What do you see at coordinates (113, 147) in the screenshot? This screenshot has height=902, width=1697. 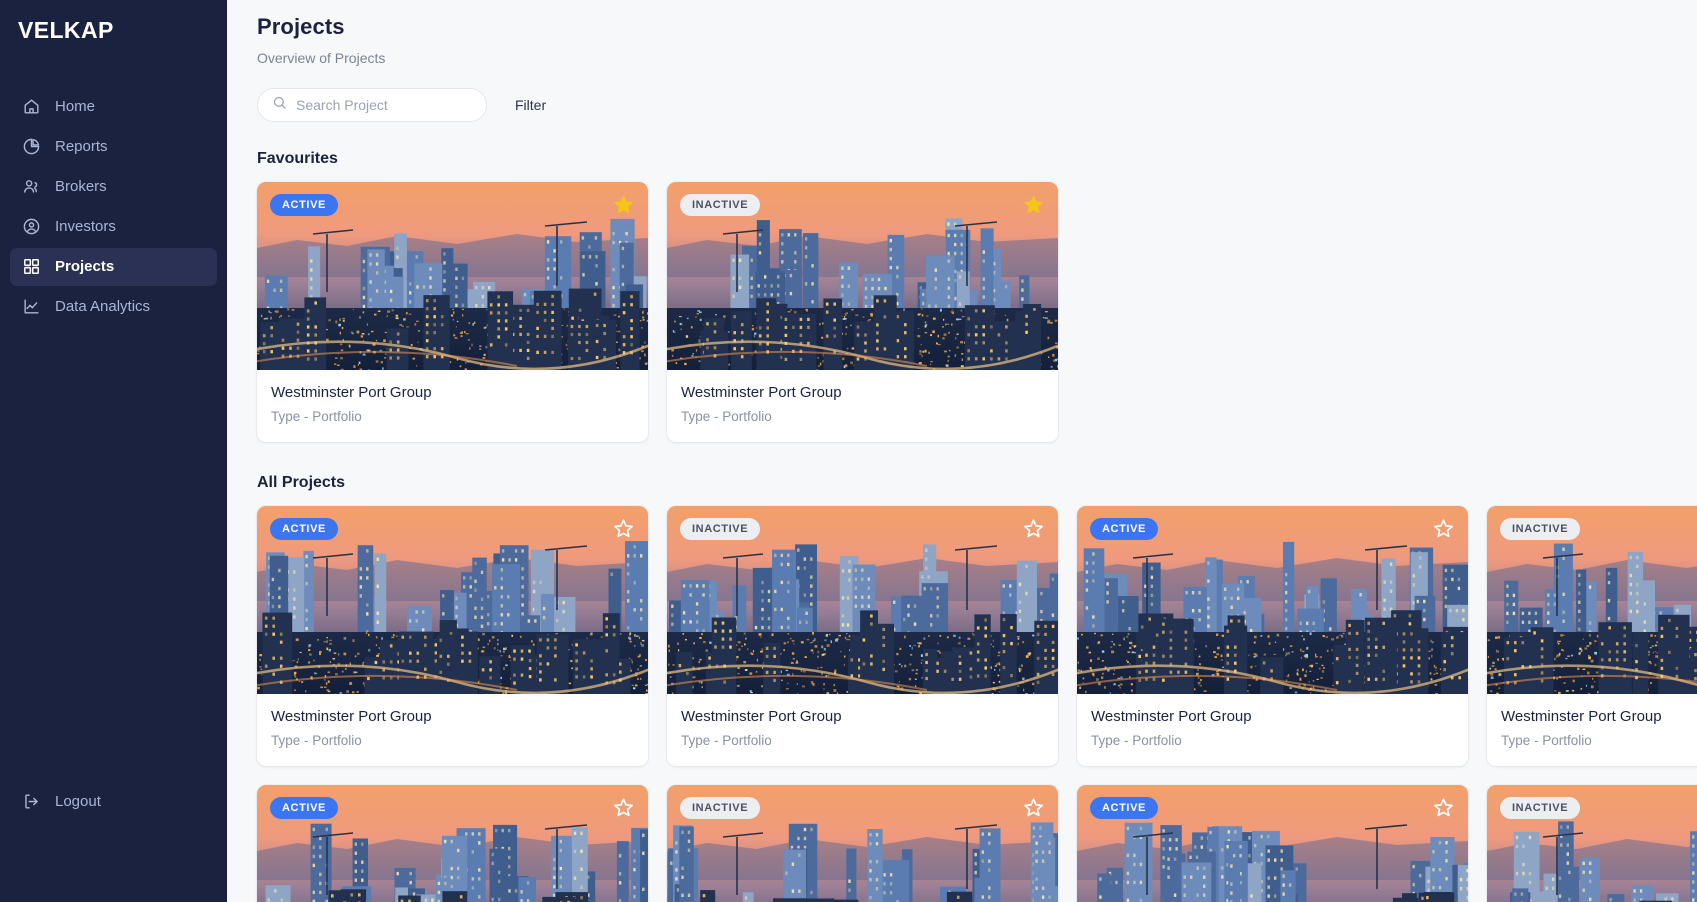 I see `sidebar-item-reports: Reports` at bounding box center [113, 147].